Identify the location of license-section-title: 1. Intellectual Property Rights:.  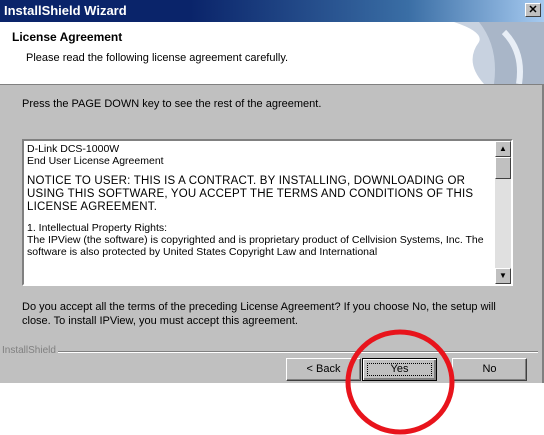
(97, 228).